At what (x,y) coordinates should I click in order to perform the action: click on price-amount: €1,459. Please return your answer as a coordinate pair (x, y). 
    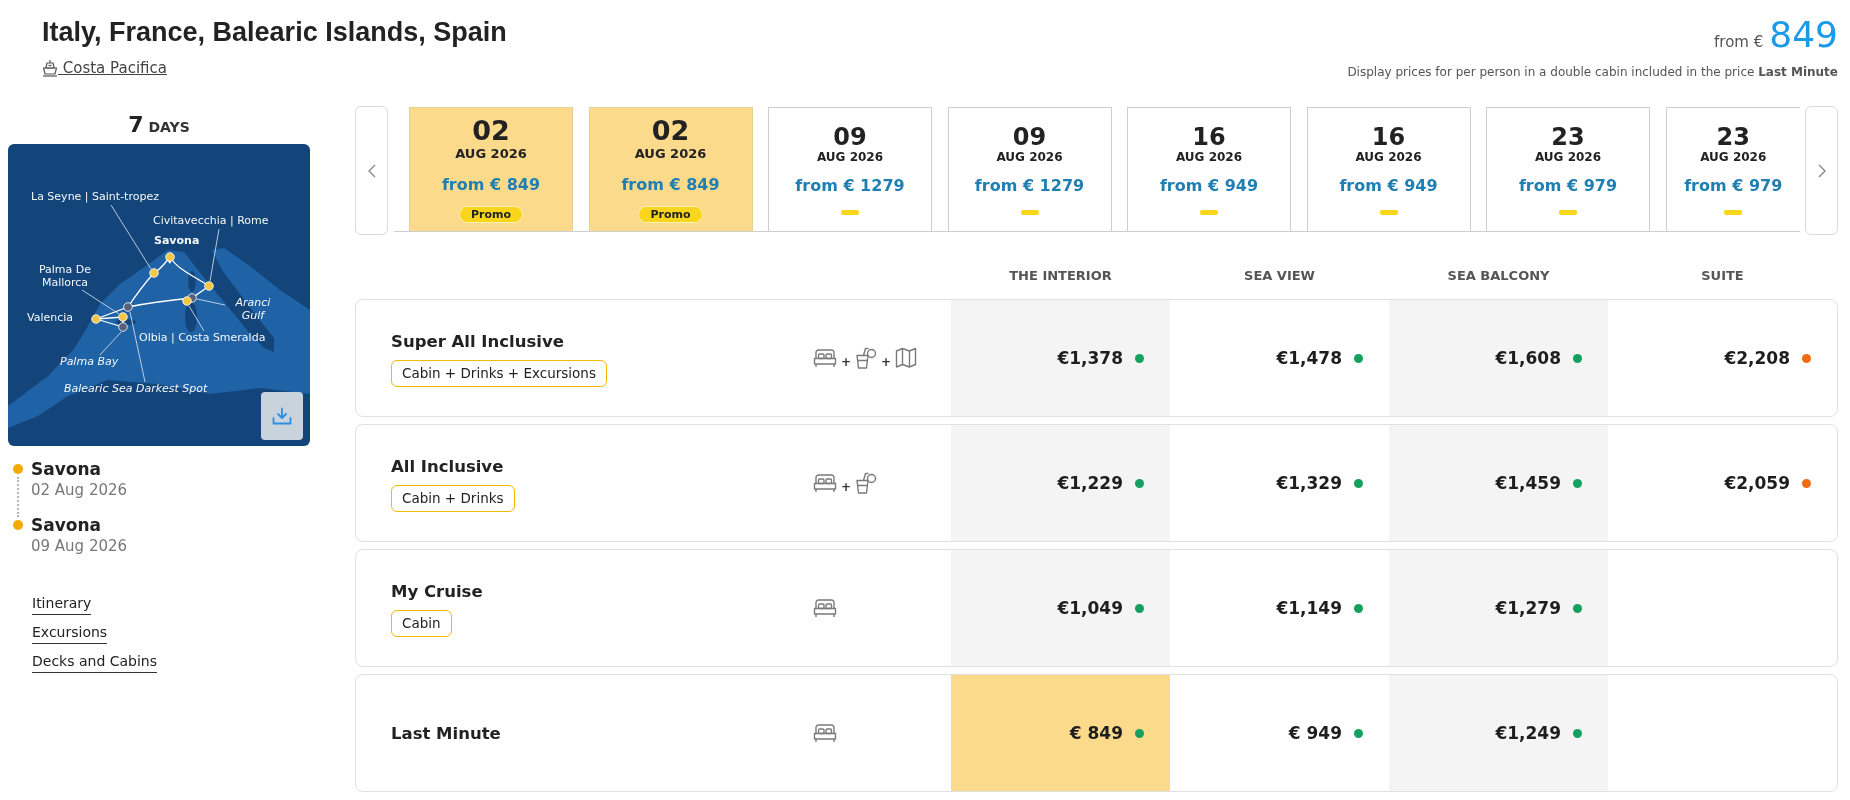
    Looking at the image, I should click on (1528, 483).